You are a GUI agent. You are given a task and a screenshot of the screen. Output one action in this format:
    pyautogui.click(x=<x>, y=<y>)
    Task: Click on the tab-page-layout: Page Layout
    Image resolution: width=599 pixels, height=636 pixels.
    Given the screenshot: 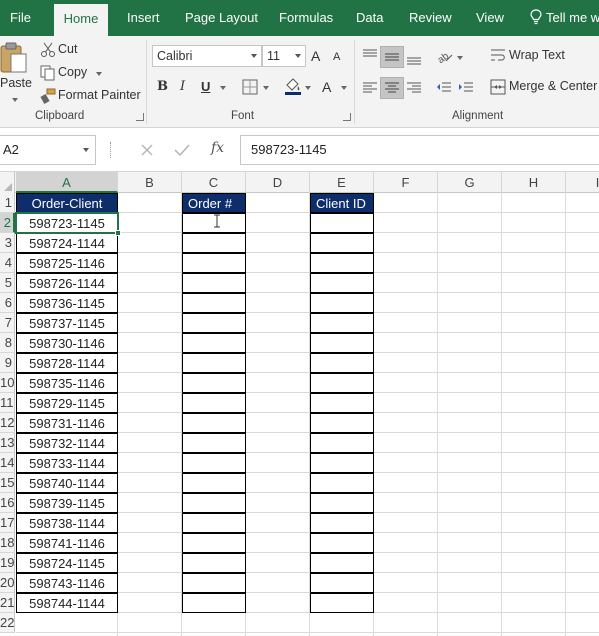 What is the action you would take?
    pyautogui.click(x=221, y=18)
    